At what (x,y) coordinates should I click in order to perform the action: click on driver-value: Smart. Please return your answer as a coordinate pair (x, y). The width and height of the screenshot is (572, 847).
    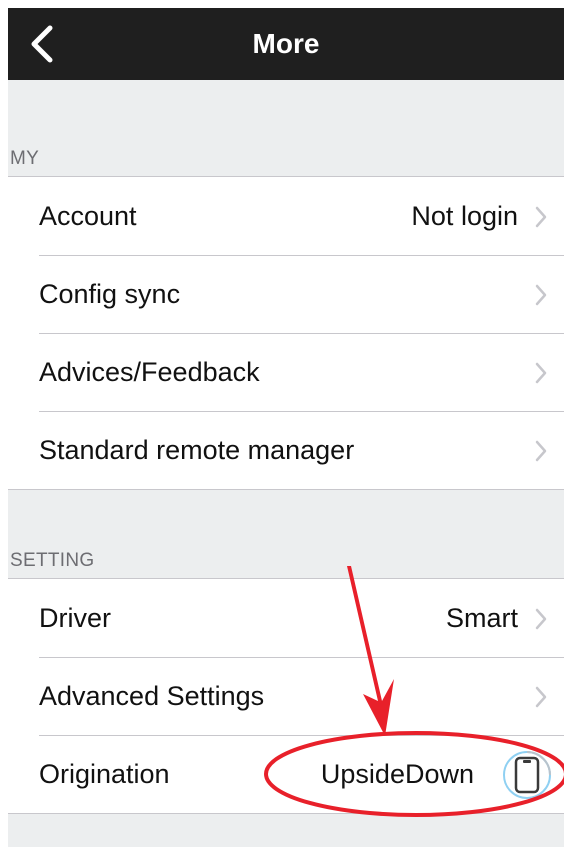
    Looking at the image, I should click on (481, 618).